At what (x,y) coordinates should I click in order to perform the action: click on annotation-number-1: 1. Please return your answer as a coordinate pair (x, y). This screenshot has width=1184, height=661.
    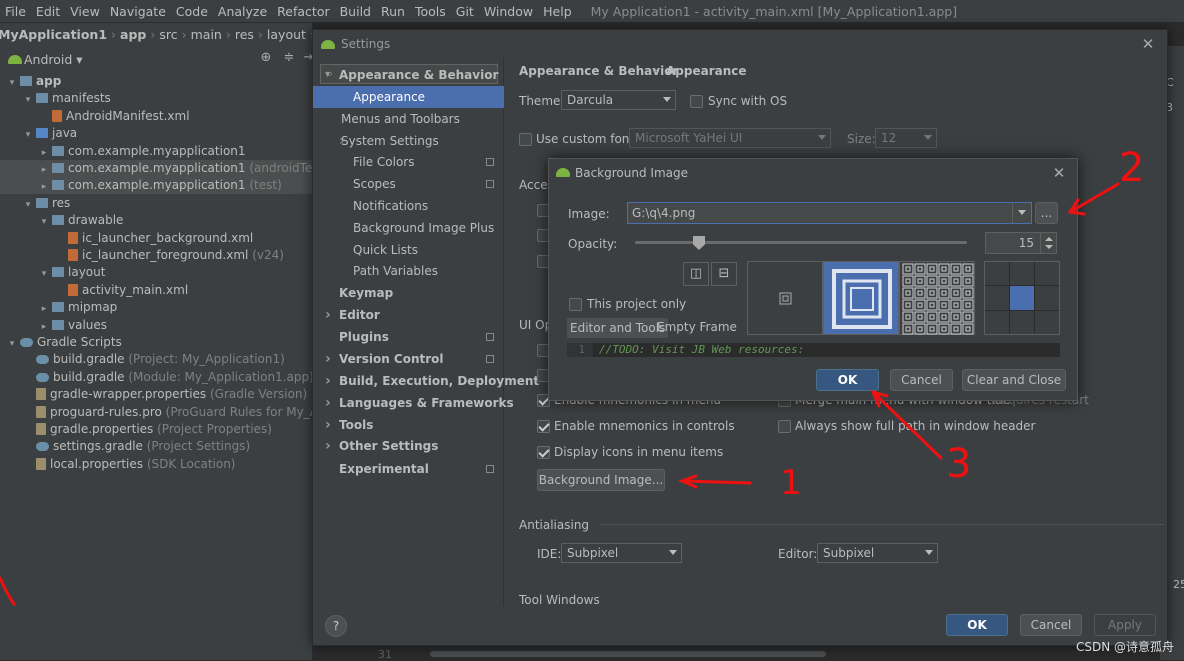
    Looking at the image, I should click on (791, 483).